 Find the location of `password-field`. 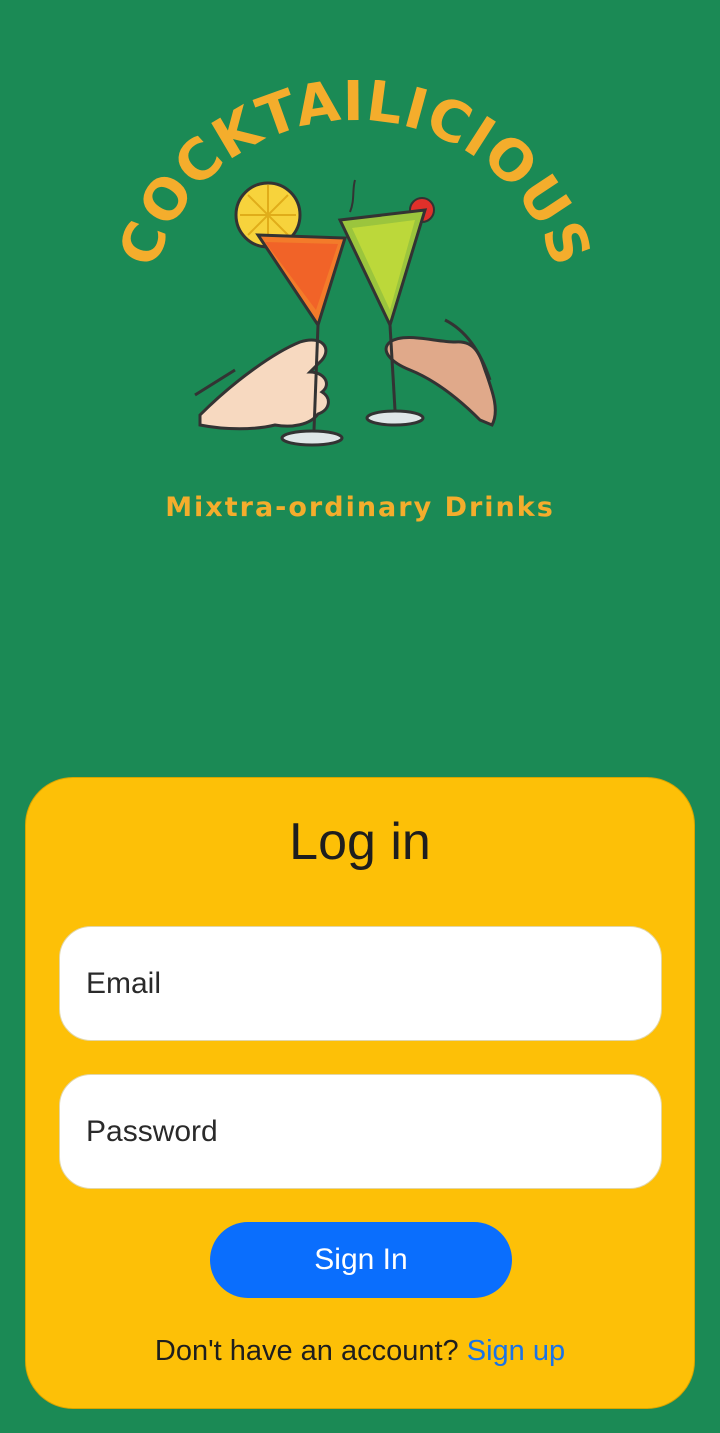

password-field is located at coordinates (360, 1131).